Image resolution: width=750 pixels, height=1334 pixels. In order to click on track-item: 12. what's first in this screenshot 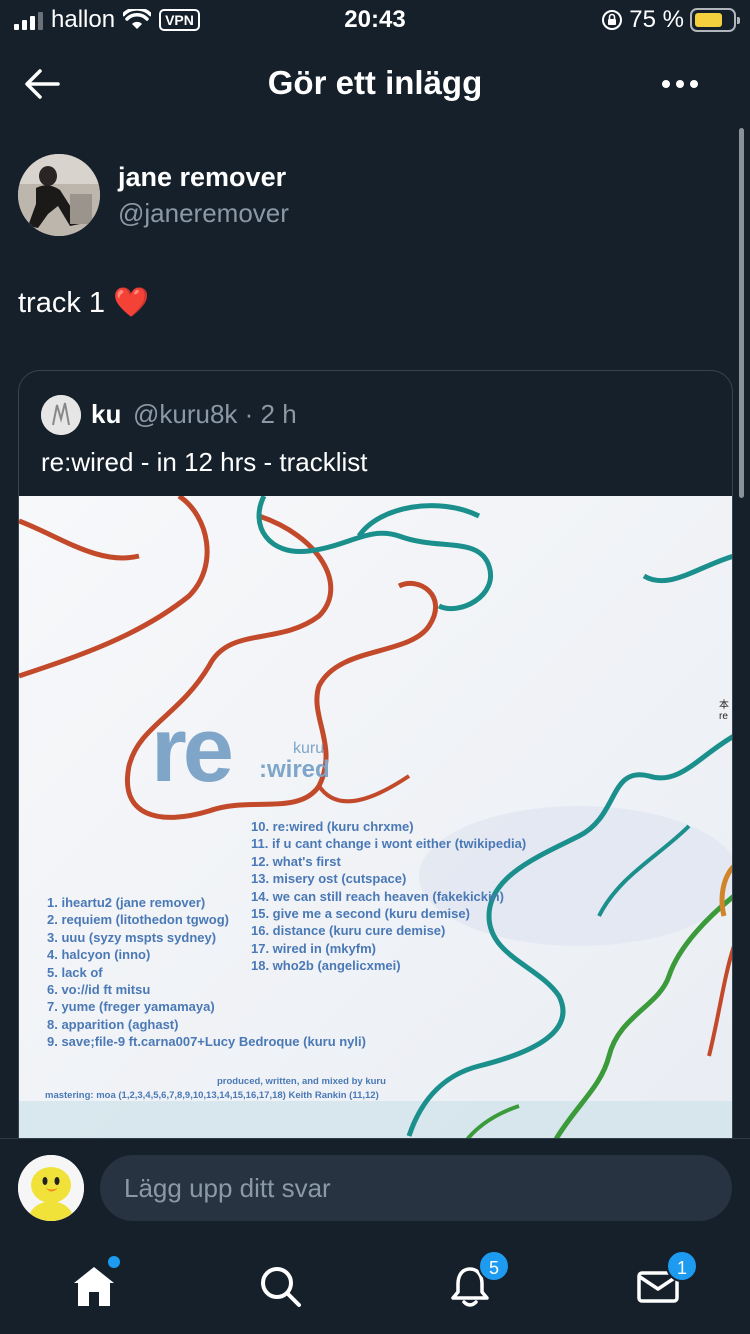, I will do `click(296, 861)`.